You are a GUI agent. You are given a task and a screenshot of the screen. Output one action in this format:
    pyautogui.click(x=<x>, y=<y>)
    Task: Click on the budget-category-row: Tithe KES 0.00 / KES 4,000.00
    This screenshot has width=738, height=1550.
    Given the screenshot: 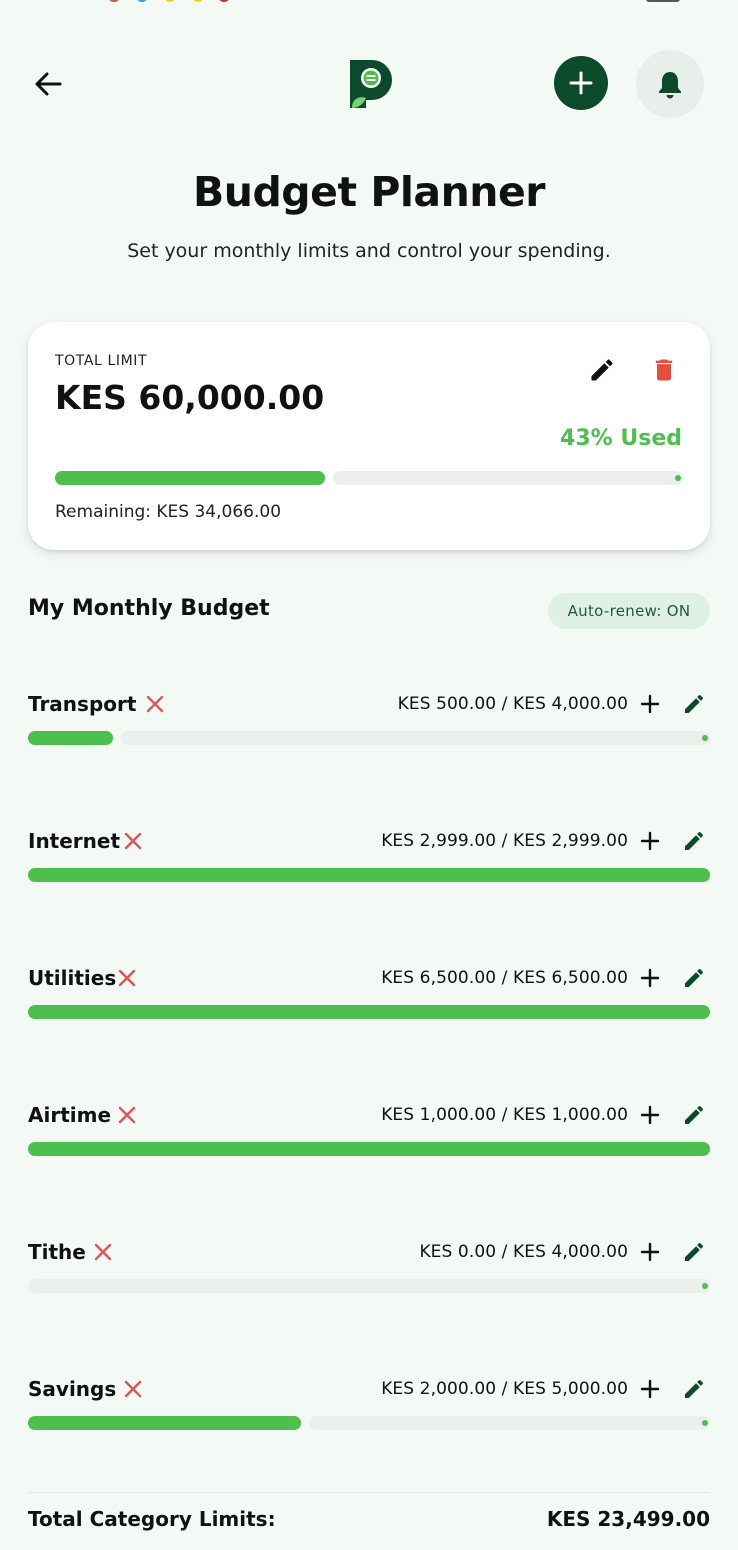 What is the action you would take?
    pyautogui.click(x=369, y=1278)
    